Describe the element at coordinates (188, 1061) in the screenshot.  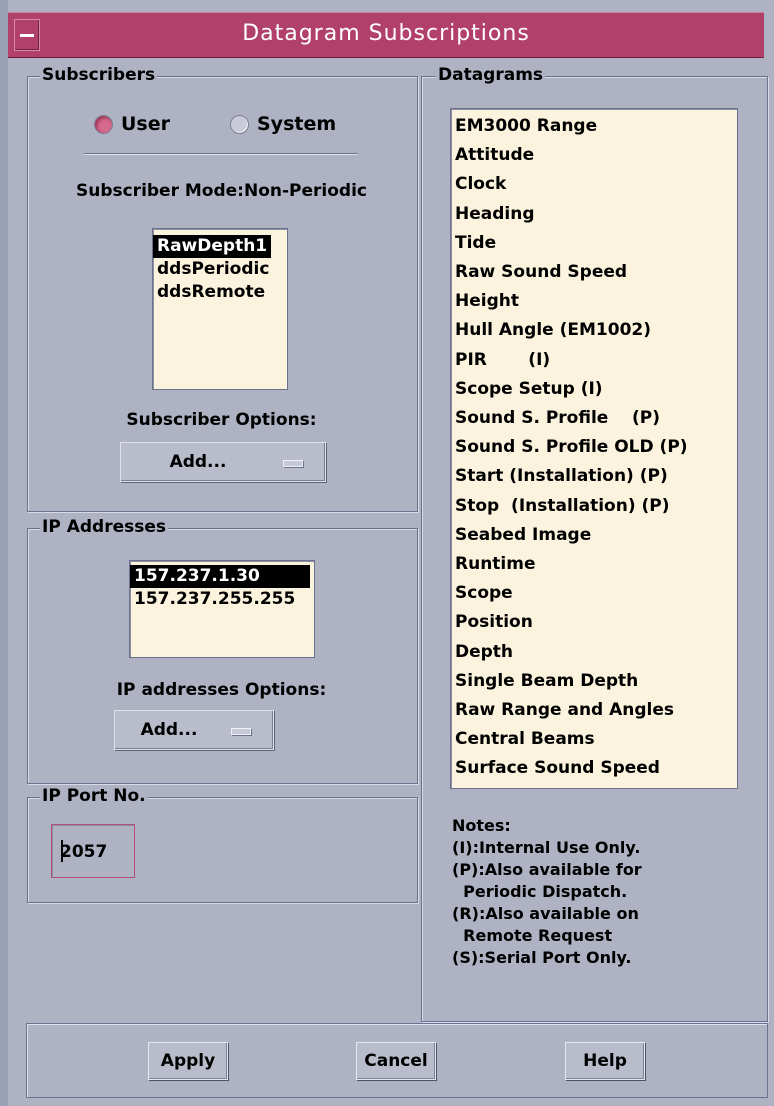
I see `apply-button: Apply` at that location.